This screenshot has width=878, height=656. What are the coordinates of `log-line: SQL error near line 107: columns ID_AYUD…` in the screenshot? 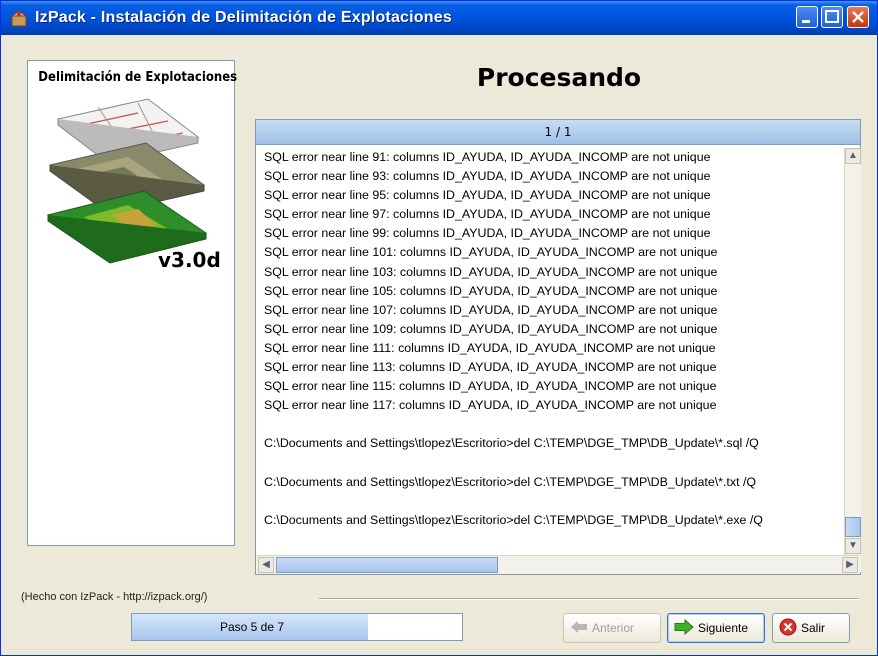 It's located at (491, 309).